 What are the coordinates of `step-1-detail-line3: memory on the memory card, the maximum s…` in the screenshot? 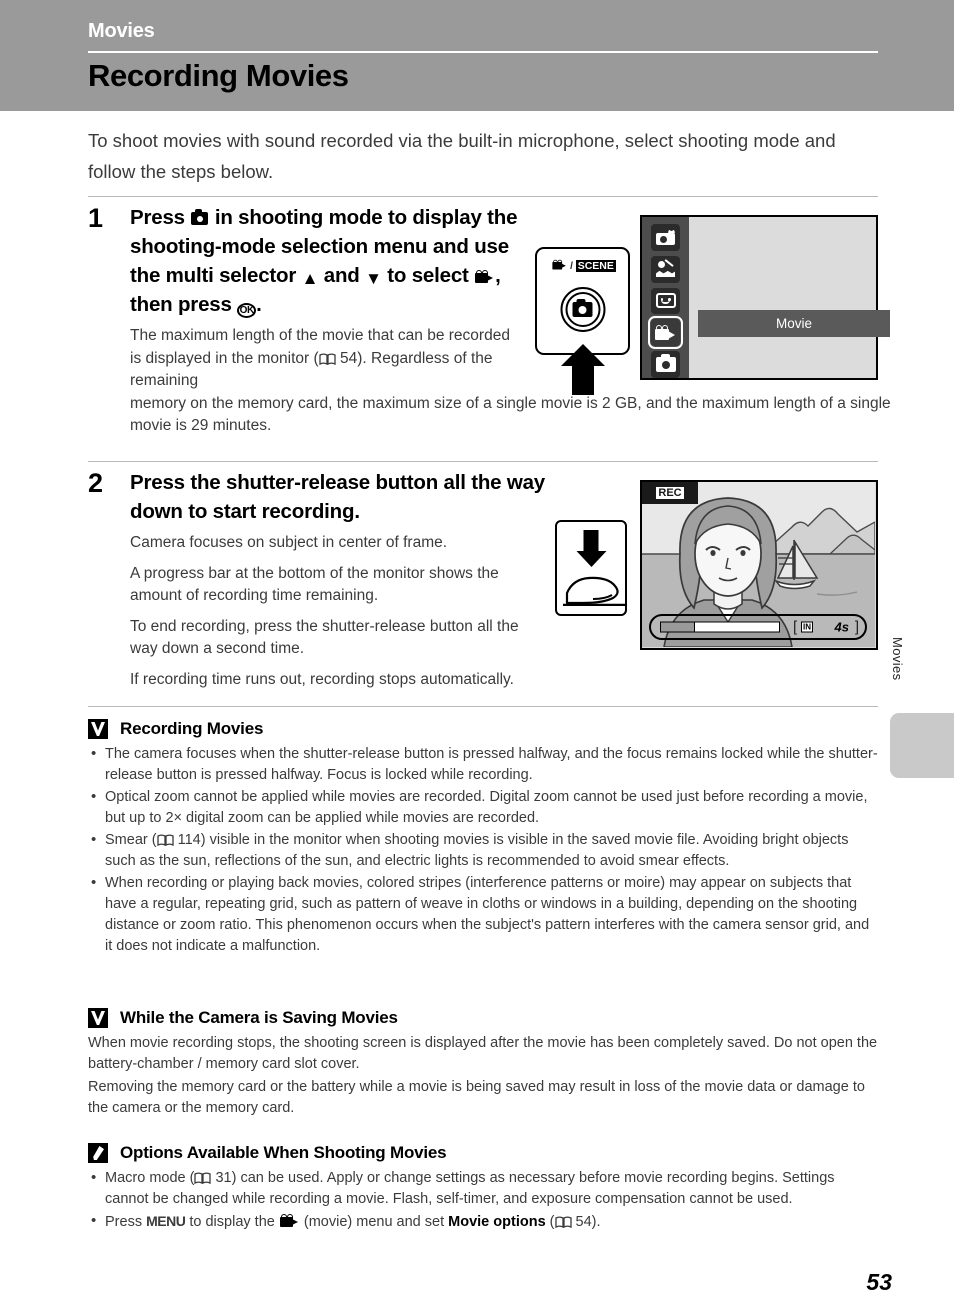 It's located at (510, 414).